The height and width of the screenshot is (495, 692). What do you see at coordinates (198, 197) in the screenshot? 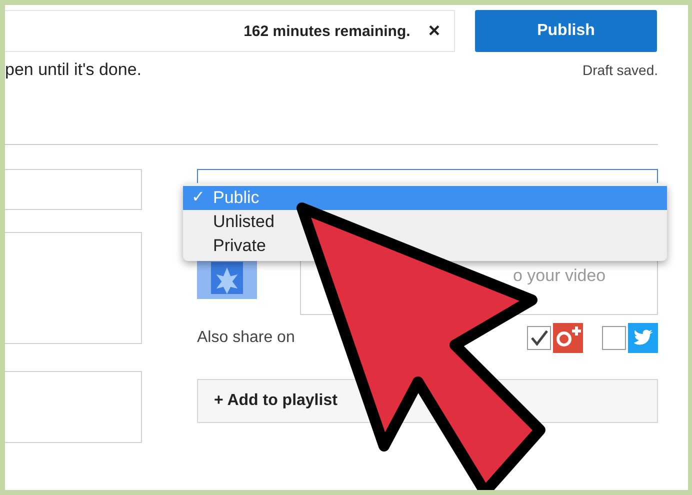
I see `check-icon: ✓` at bounding box center [198, 197].